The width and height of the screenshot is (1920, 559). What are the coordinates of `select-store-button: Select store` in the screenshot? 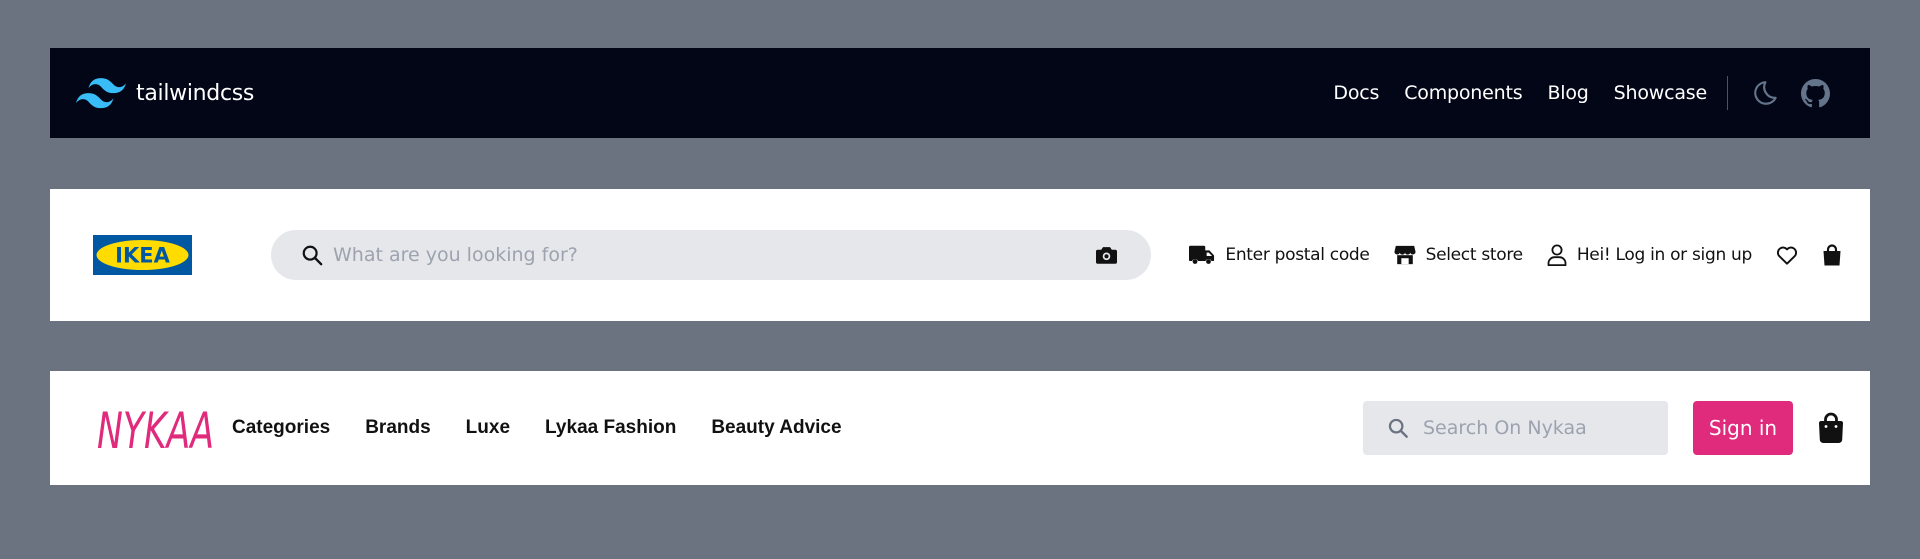 It's located at (1458, 255).